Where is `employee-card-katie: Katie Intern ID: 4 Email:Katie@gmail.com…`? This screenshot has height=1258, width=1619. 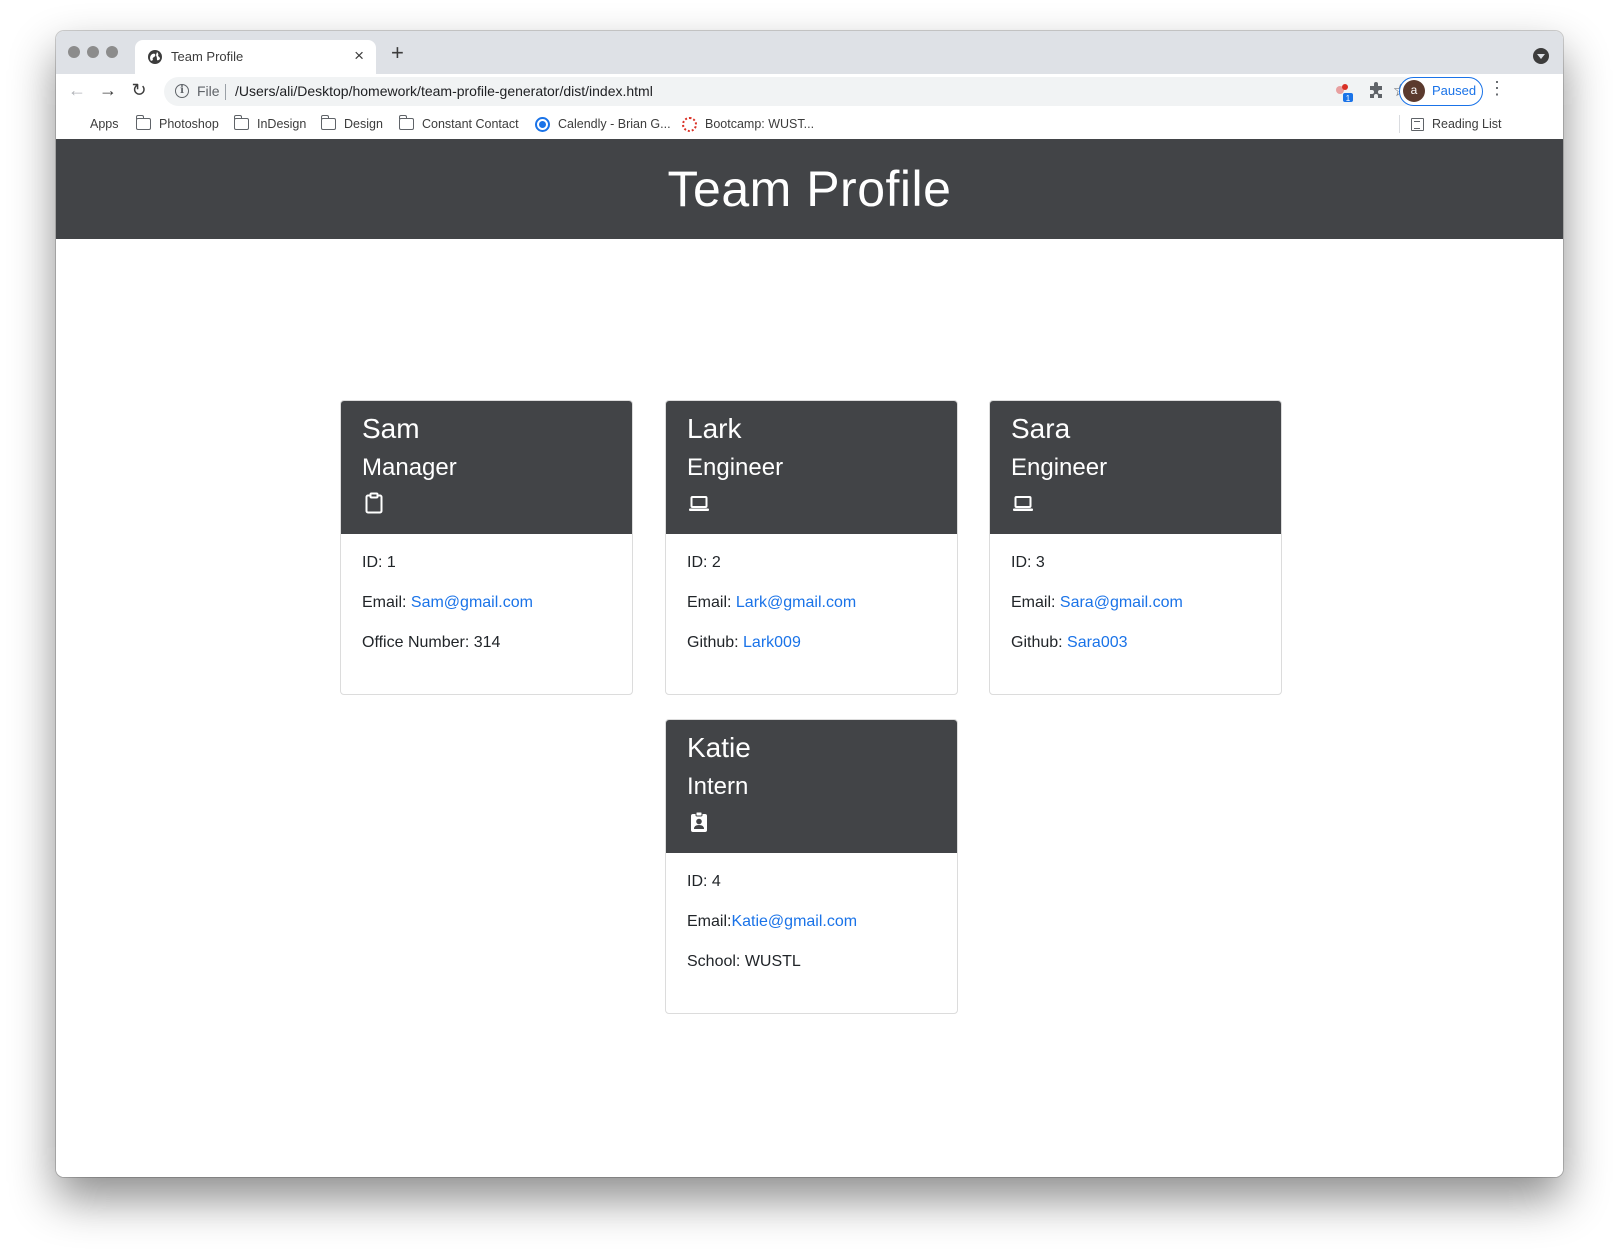
employee-card-katie: Katie Intern ID: 4 Email:Katie@gmail.com… is located at coordinates (811, 866).